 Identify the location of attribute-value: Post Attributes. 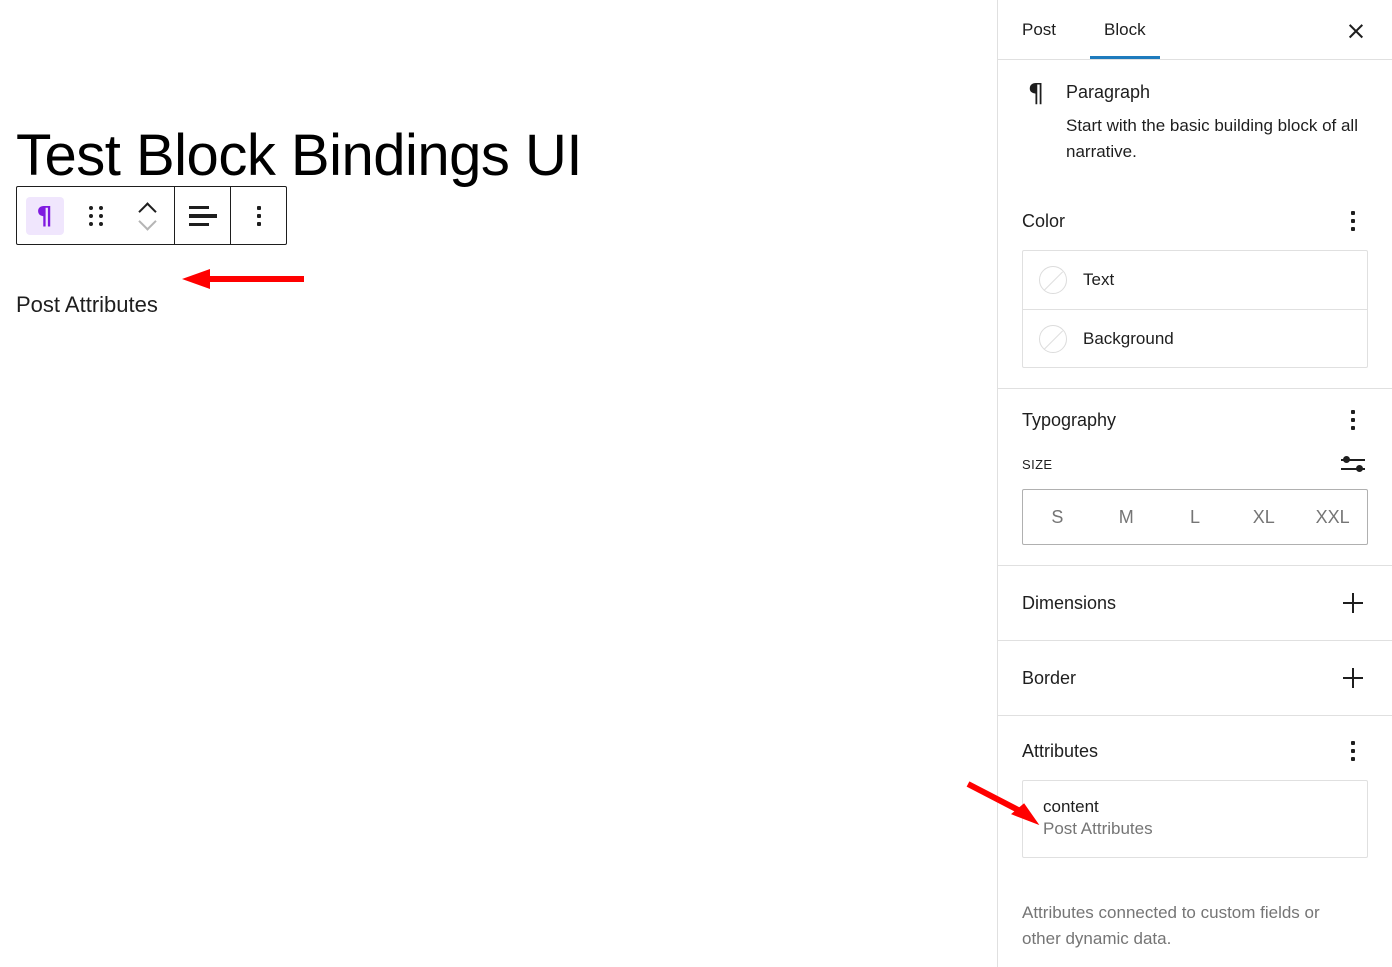
(1098, 828).